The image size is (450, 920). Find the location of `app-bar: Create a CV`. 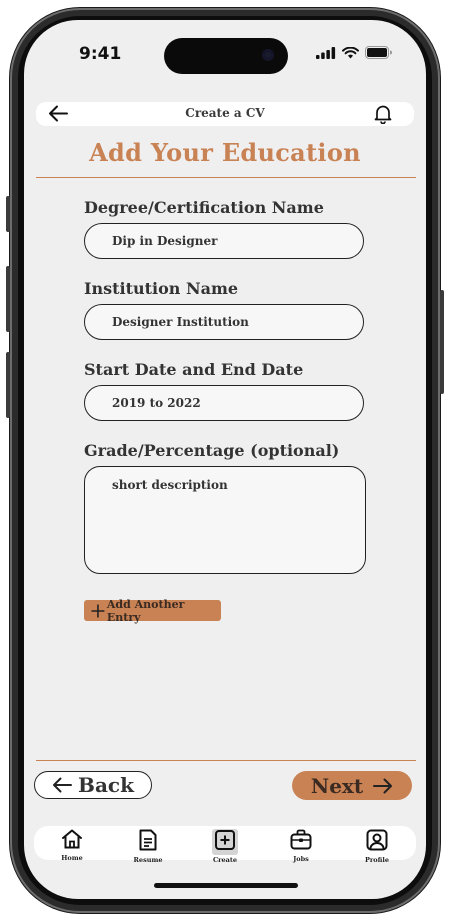

app-bar: Create a CV is located at coordinates (225, 114).